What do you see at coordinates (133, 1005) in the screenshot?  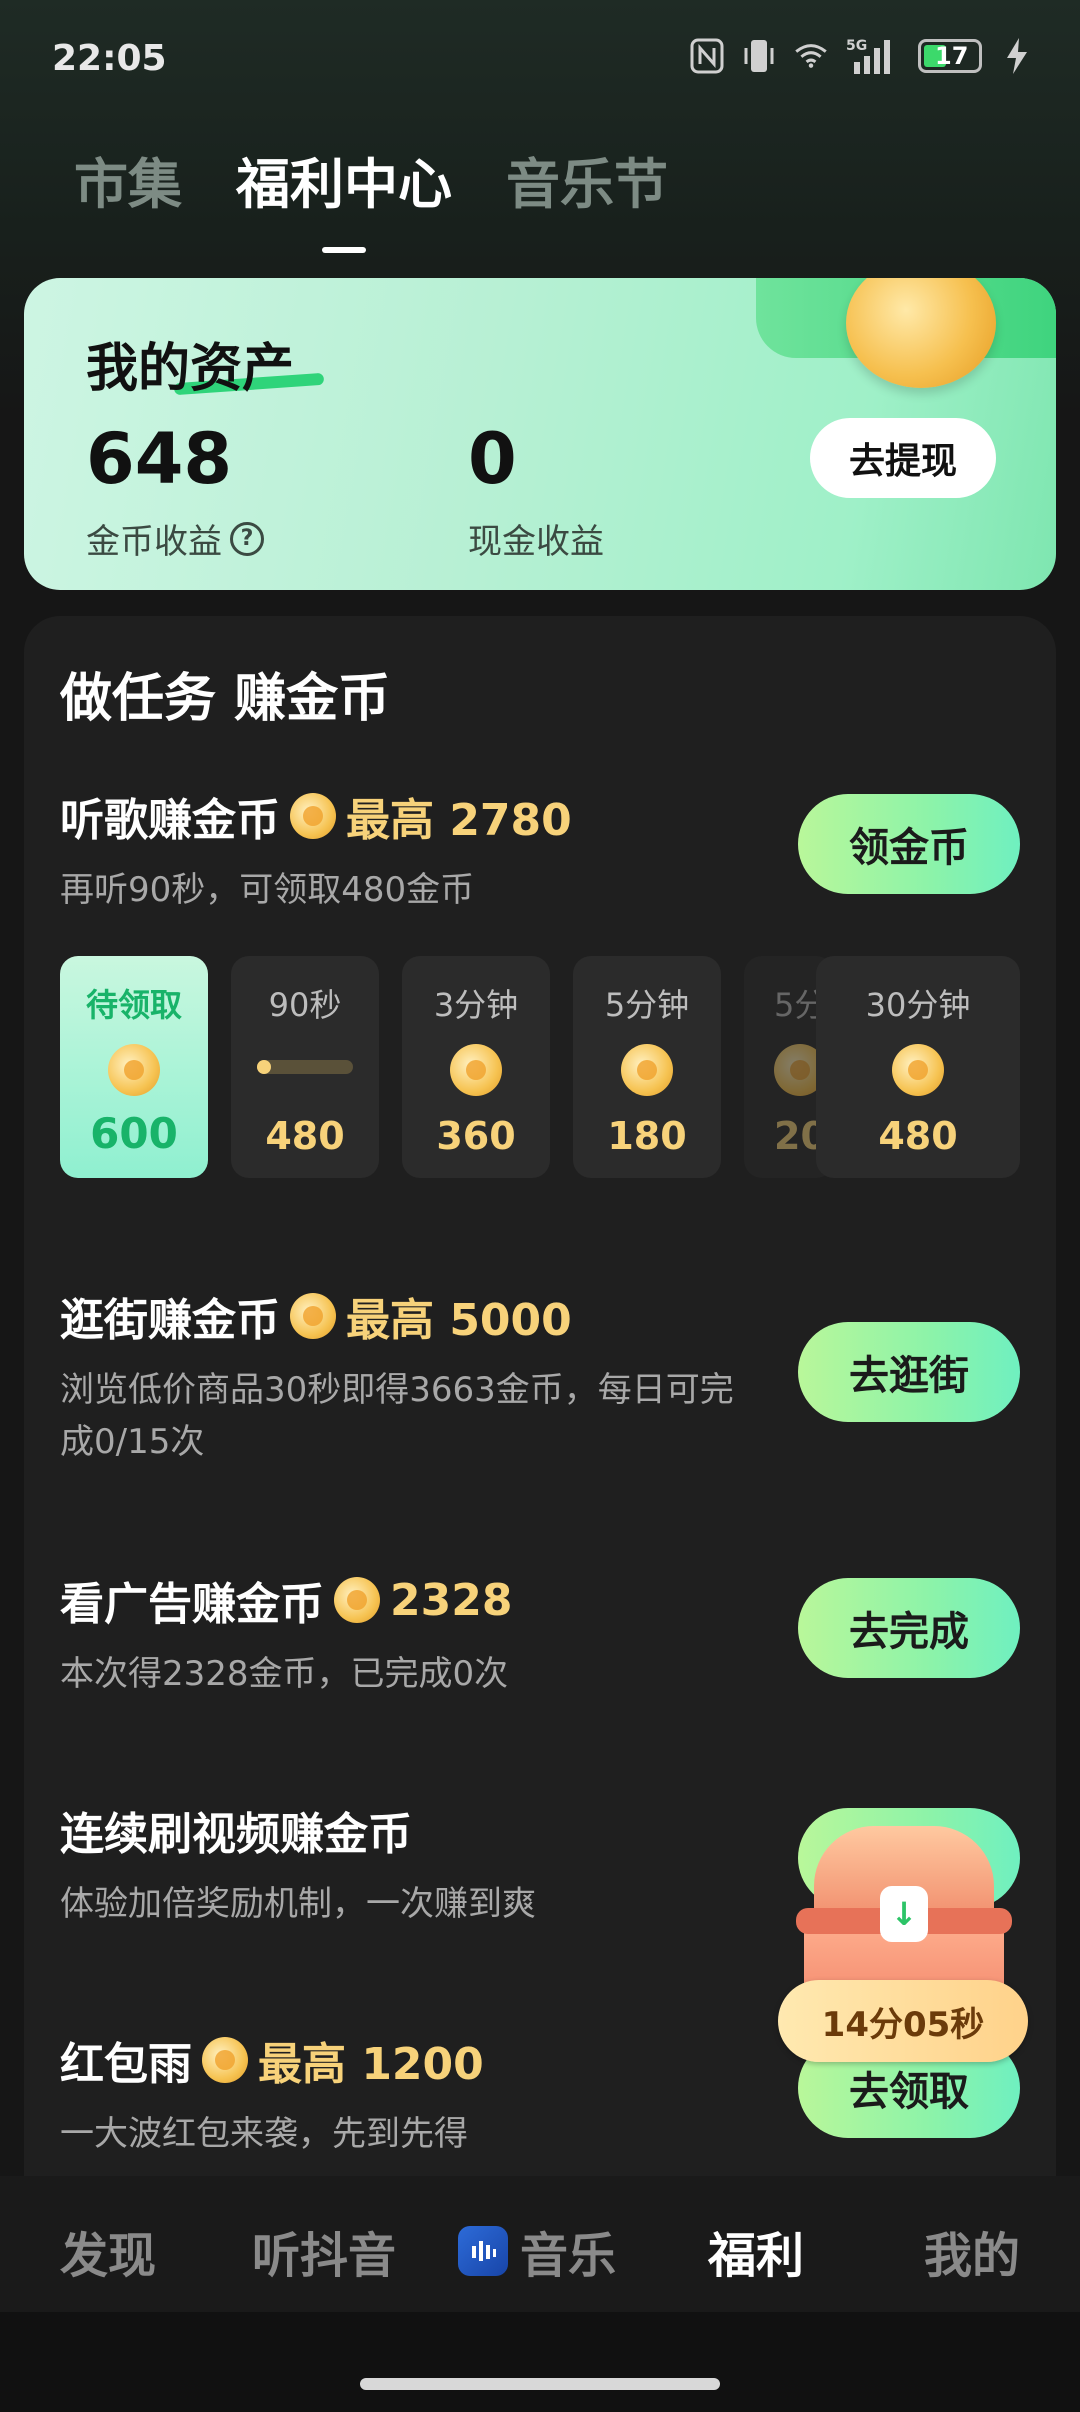 I see `timeline-label: 待领取` at bounding box center [133, 1005].